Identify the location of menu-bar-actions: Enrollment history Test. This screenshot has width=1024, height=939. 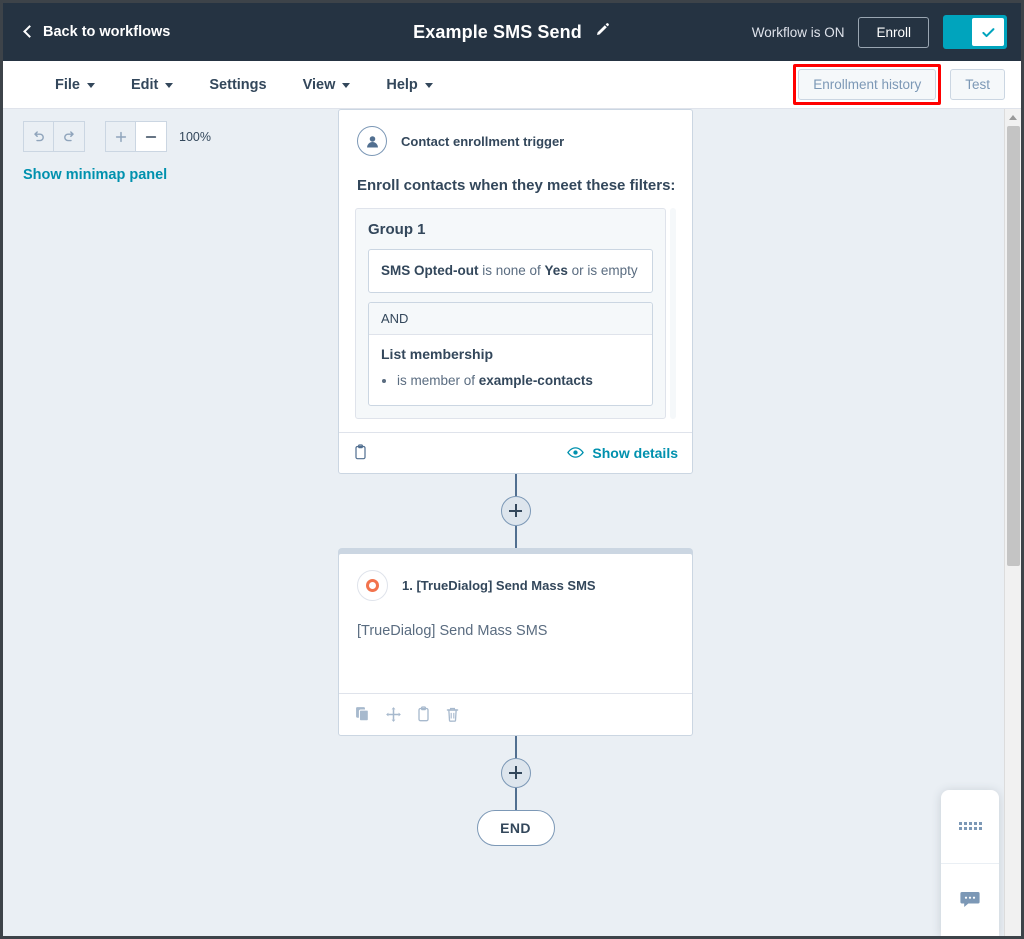
(899, 84).